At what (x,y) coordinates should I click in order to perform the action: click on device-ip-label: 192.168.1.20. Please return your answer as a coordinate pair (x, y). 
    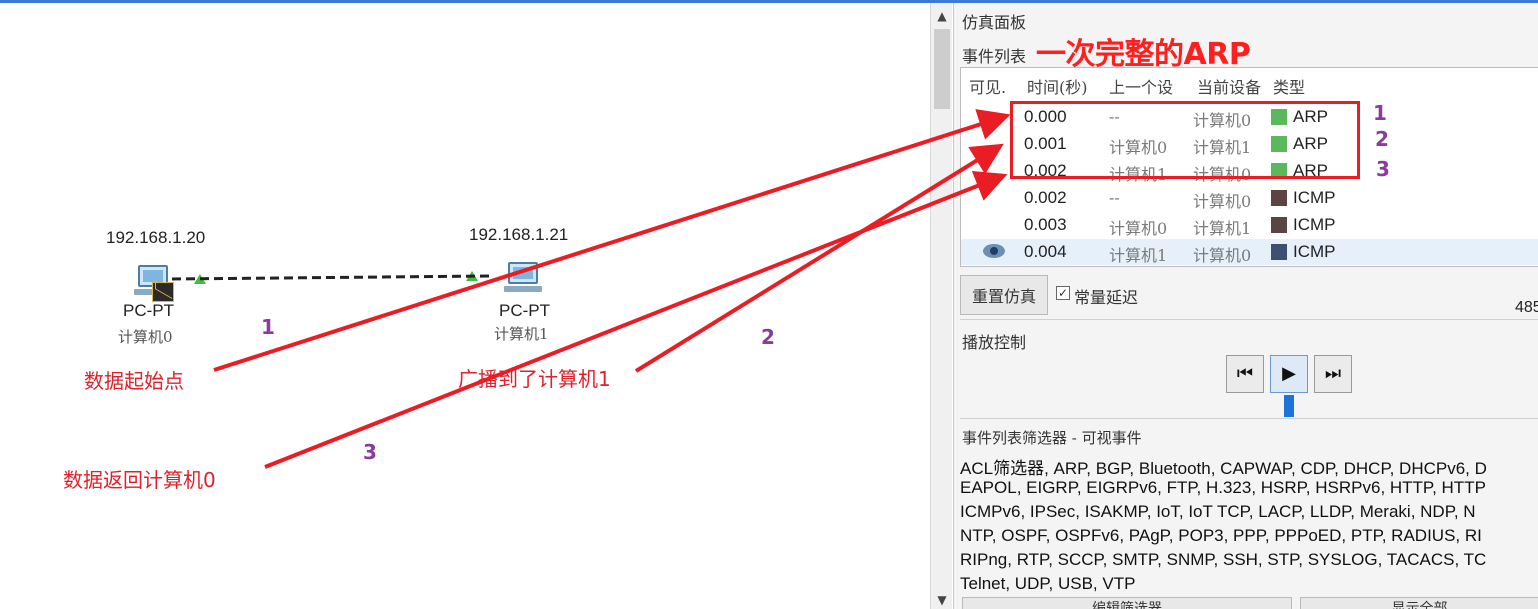
    Looking at the image, I should click on (156, 237).